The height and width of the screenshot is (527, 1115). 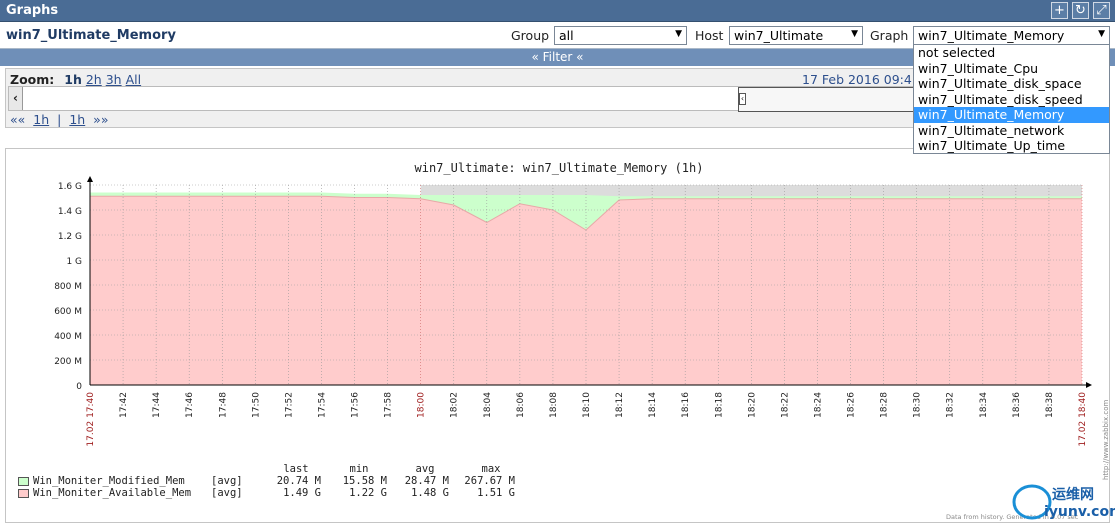 I want to click on x-axis-arrow, so click(x=1089, y=385).